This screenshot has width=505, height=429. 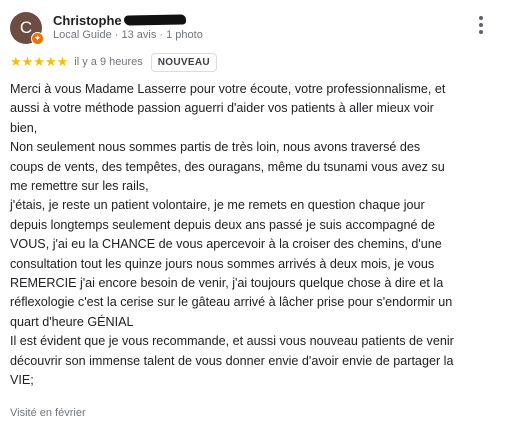 What do you see at coordinates (87, 20) in the screenshot?
I see `reviewer-name: Christophe` at bounding box center [87, 20].